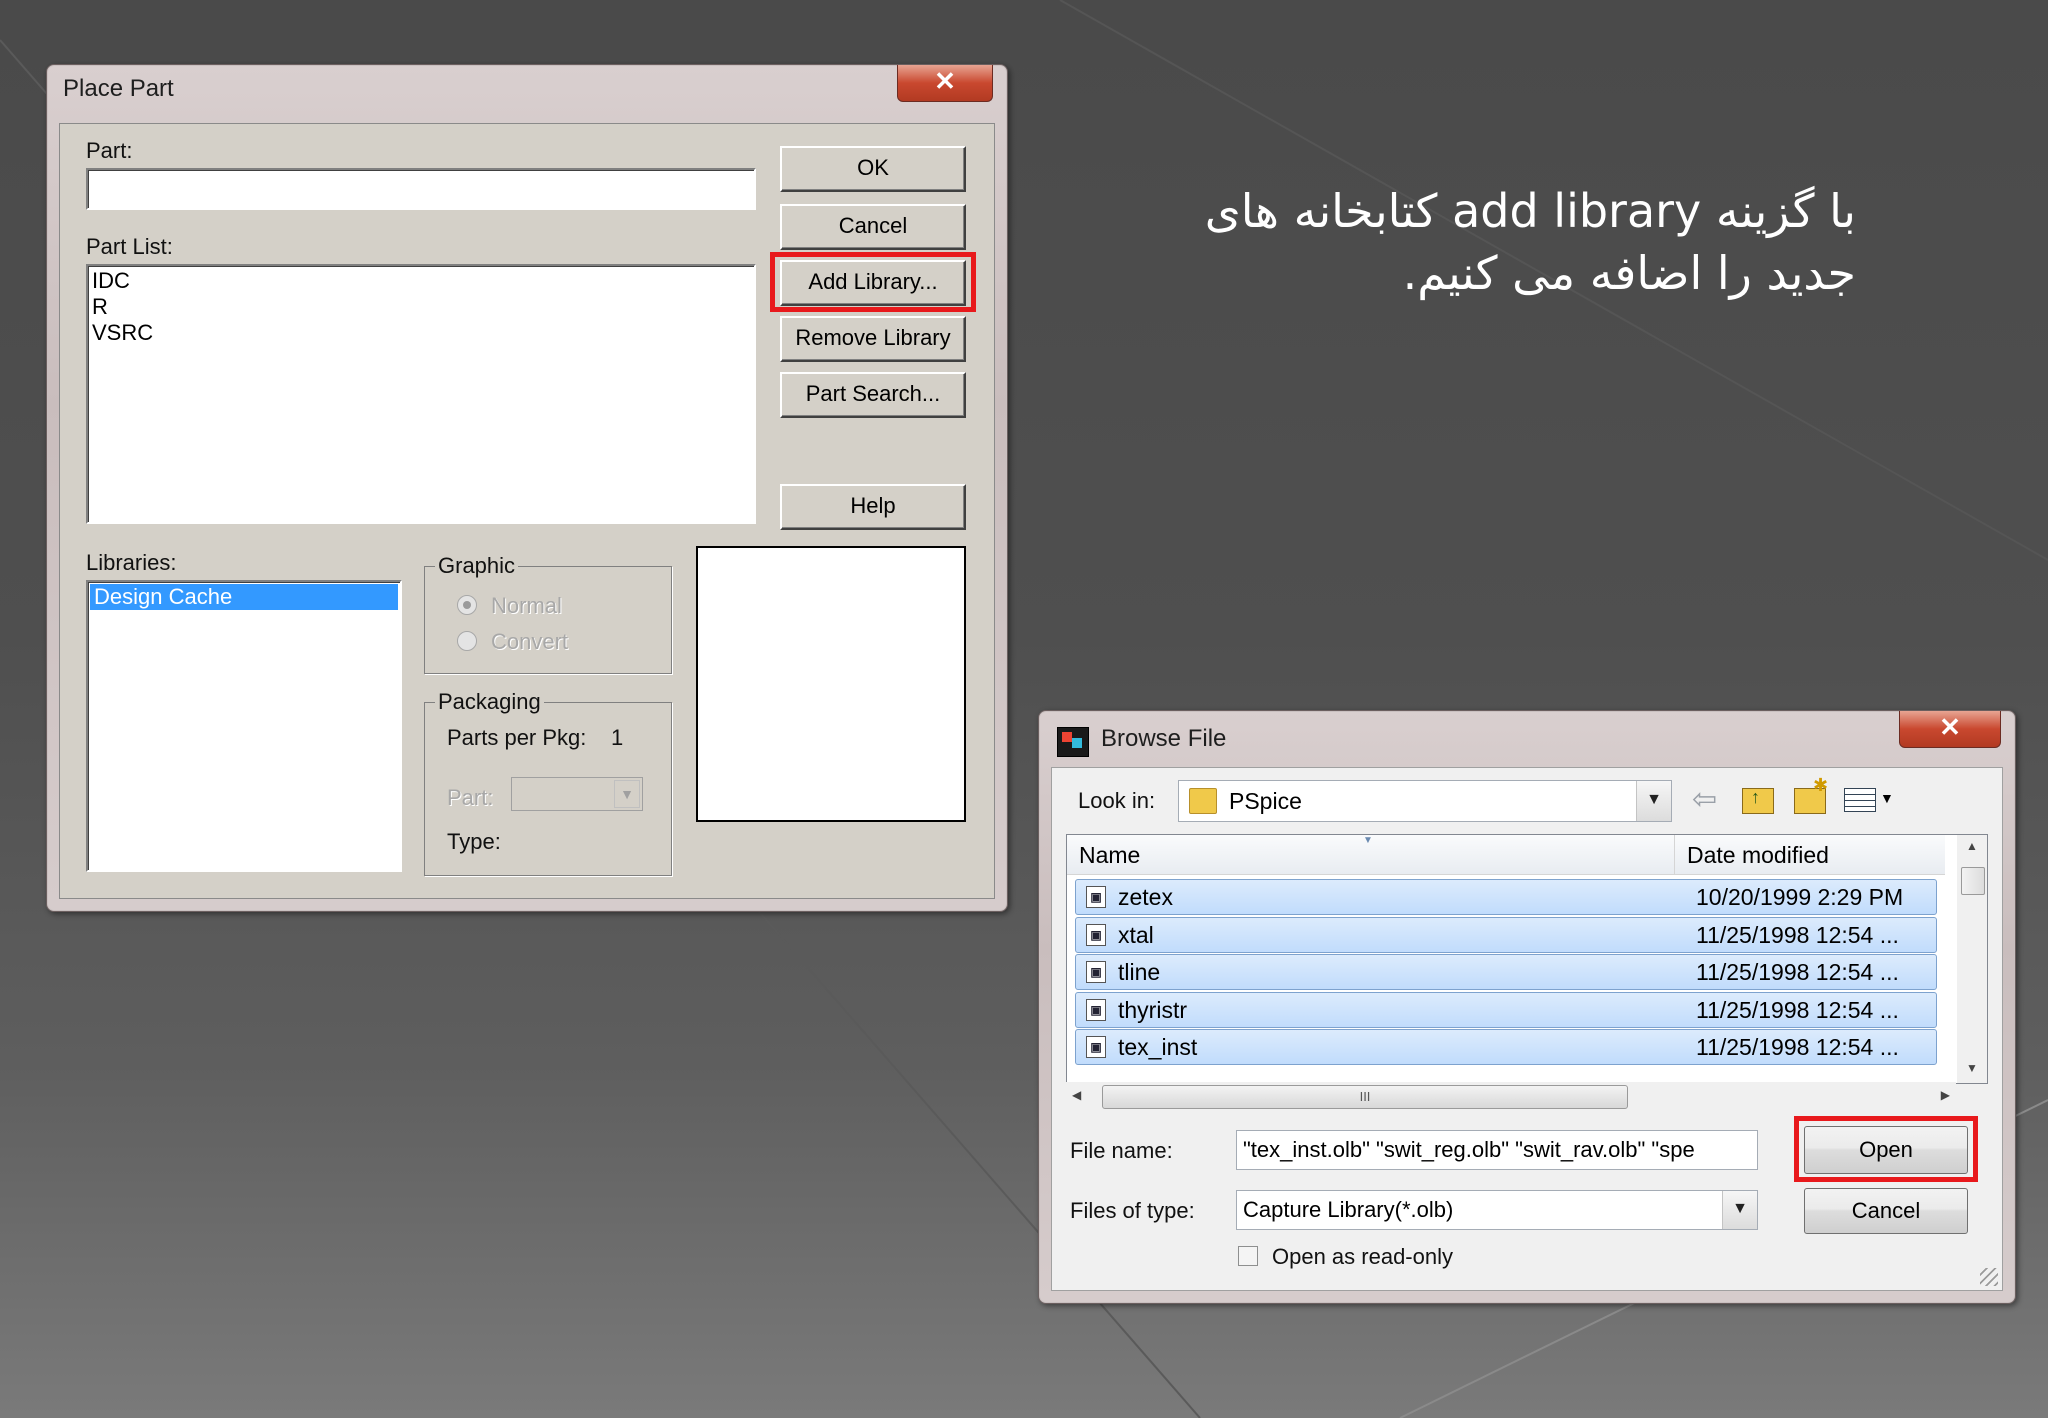  Describe the element at coordinates (421, 307) in the screenshot. I see `list-item: R` at that location.